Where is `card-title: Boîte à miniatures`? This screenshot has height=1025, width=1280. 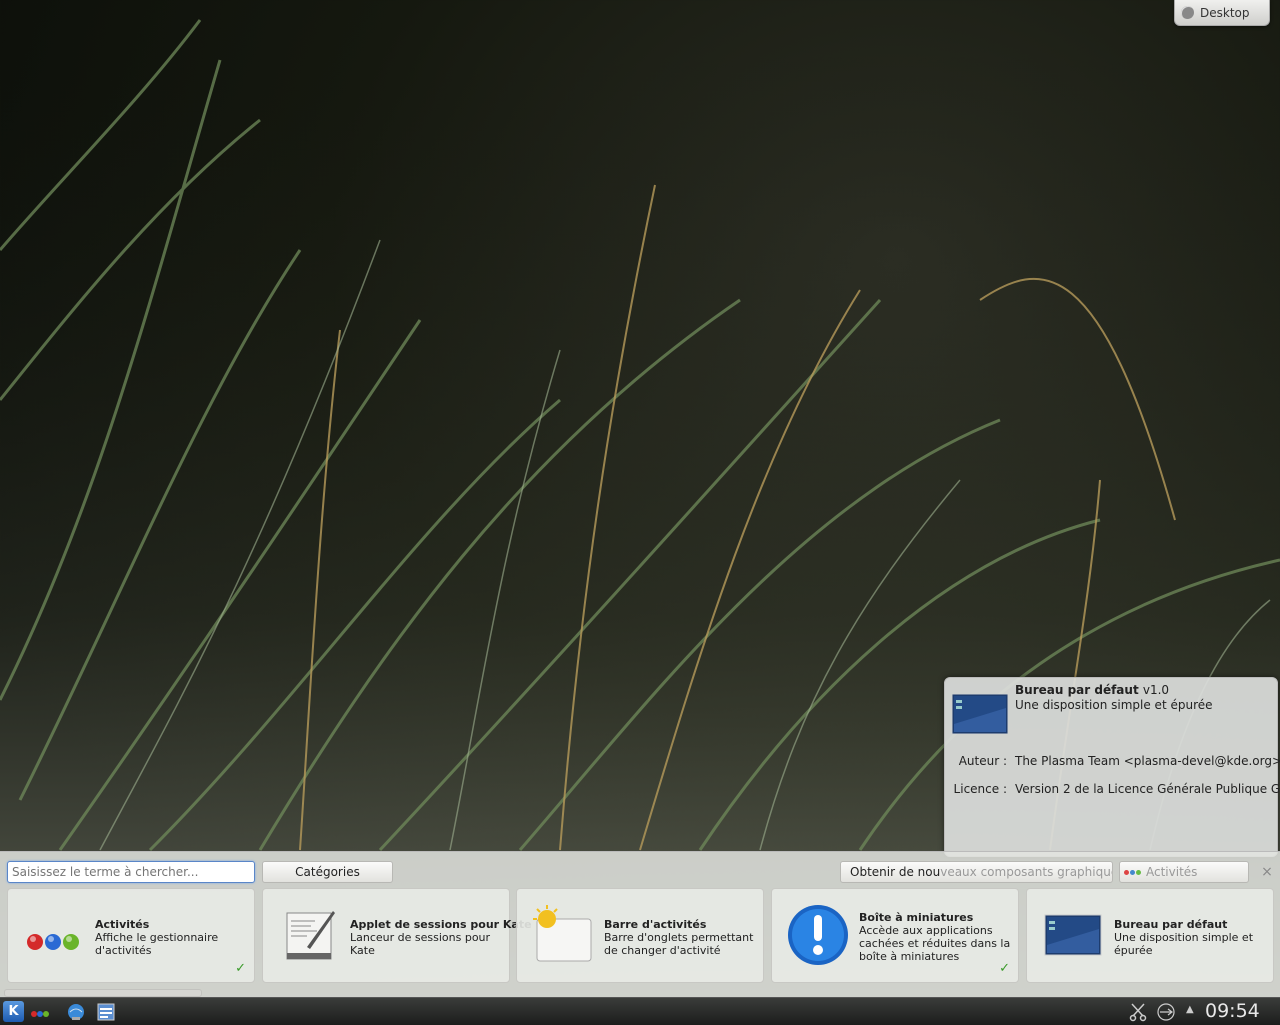
card-title: Boîte à miniatures is located at coordinates (916, 917).